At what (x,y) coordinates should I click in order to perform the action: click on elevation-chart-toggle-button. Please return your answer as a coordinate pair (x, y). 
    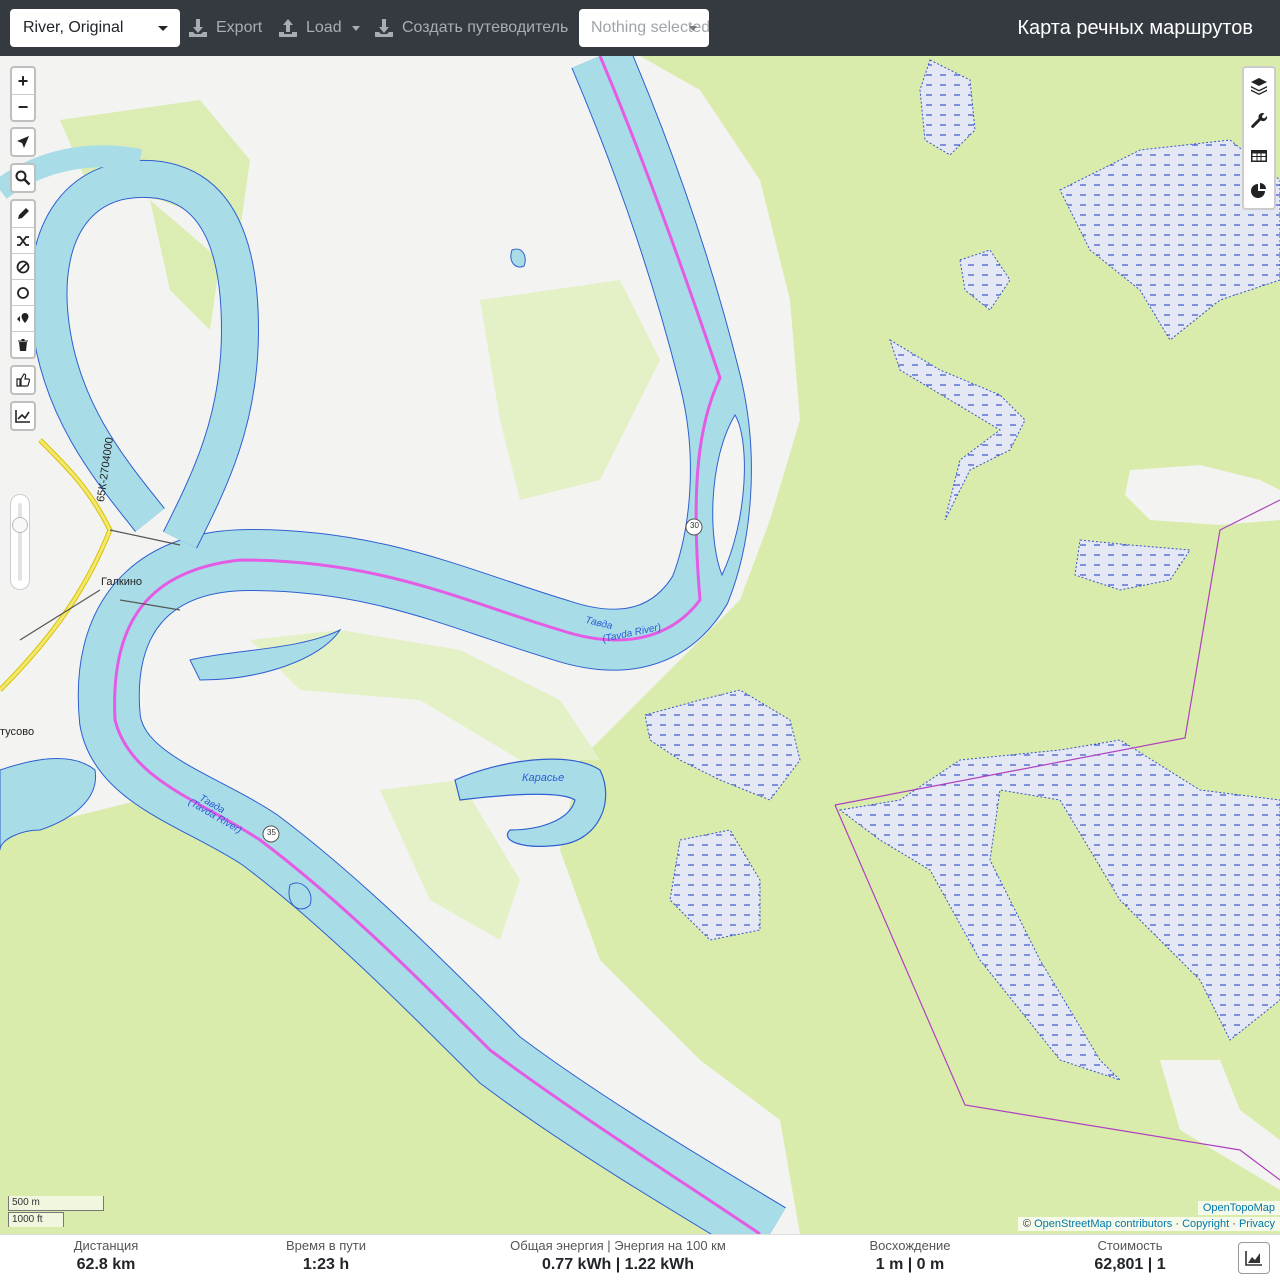
    Looking at the image, I should click on (1254, 1258).